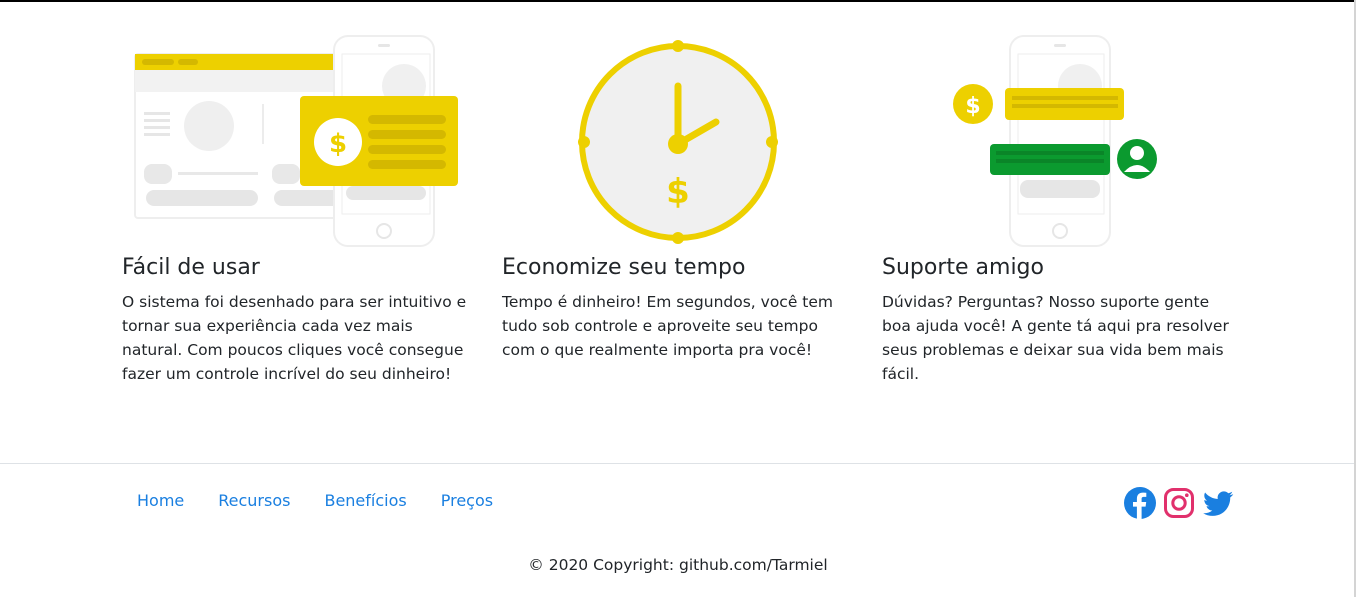 The image size is (1356, 597). I want to click on footer-nav: Home Recursos Benefícios Preços, so click(315, 500).